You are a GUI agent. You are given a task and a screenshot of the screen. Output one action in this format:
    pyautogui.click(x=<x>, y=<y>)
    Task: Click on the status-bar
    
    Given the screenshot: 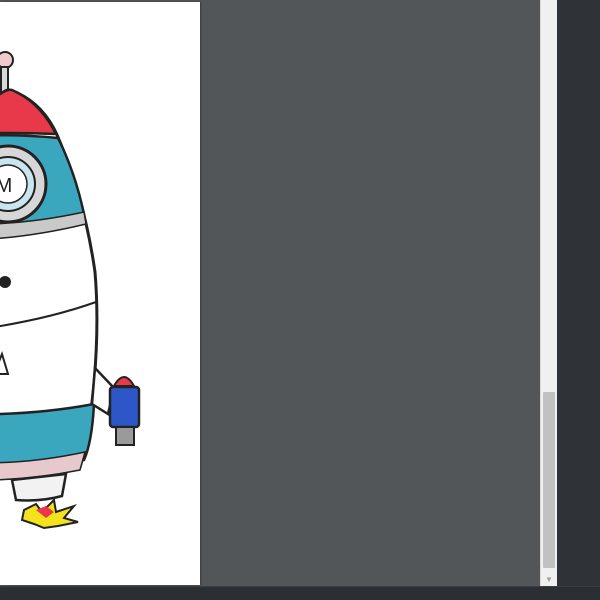 What is the action you would take?
    pyautogui.click(x=300, y=593)
    